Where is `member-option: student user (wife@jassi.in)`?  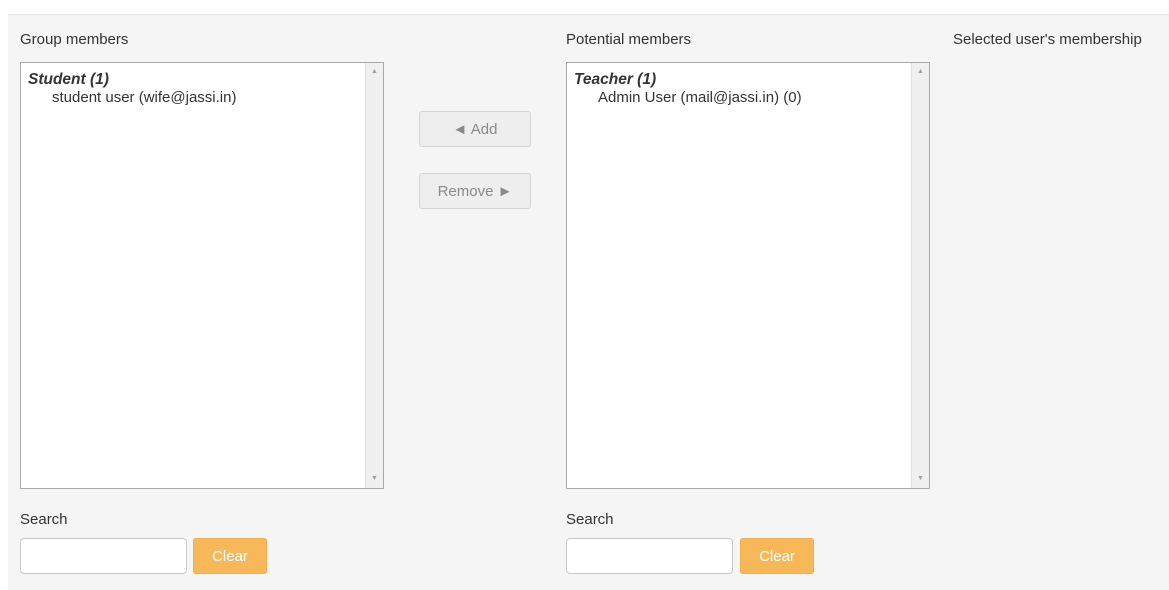
member-option: student user (wife@jassi.in) is located at coordinates (193, 98).